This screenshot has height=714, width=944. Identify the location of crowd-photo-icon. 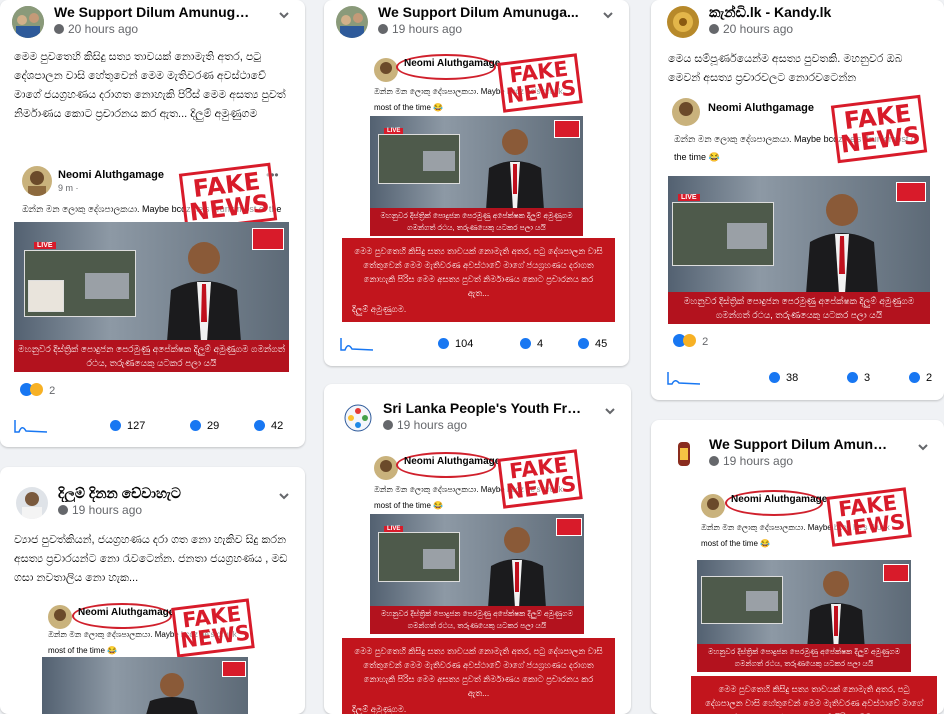
(352, 22).